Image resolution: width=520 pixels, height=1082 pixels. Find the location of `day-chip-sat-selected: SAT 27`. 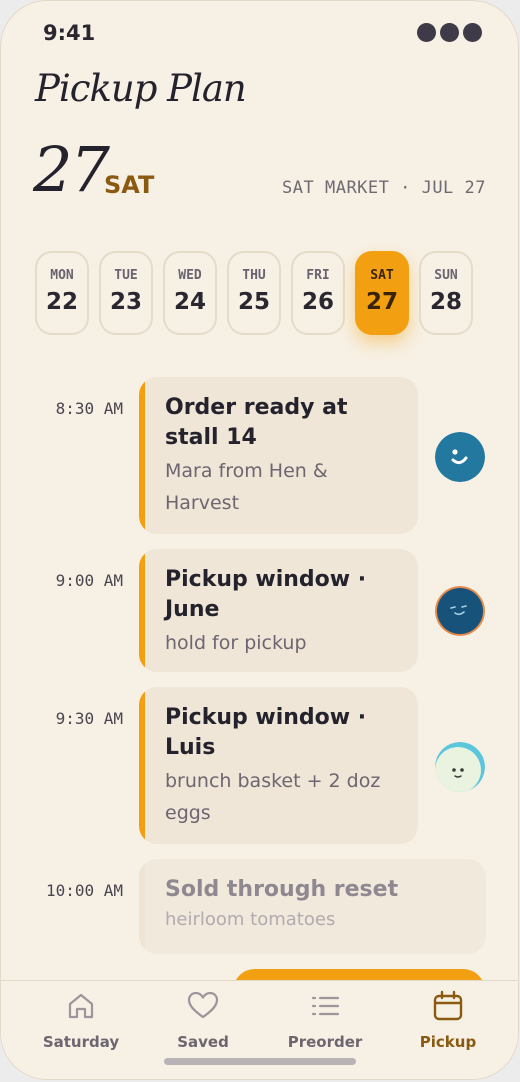

day-chip-sat-selected: SAT 27 is located at coordinates (382, 293).